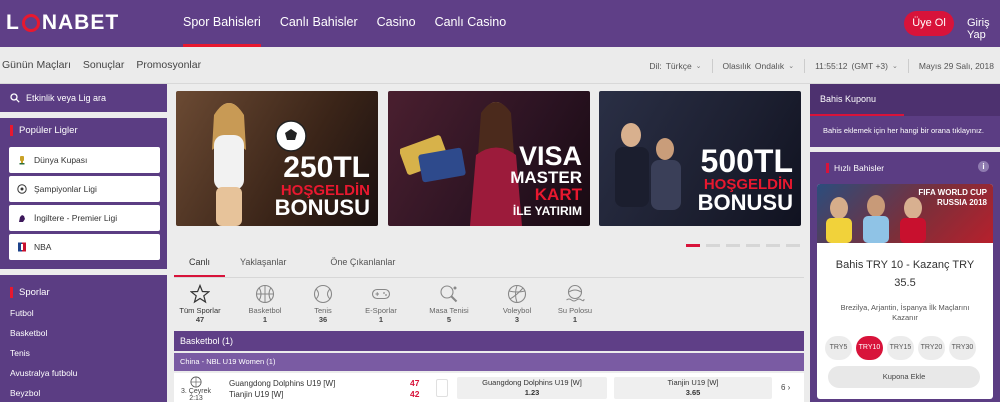  Describe the element at coordinates (532, 388) in the screenshot. I see `odd-button-home: Guangdong Dolphins U19 [W] 1.23` at that location.